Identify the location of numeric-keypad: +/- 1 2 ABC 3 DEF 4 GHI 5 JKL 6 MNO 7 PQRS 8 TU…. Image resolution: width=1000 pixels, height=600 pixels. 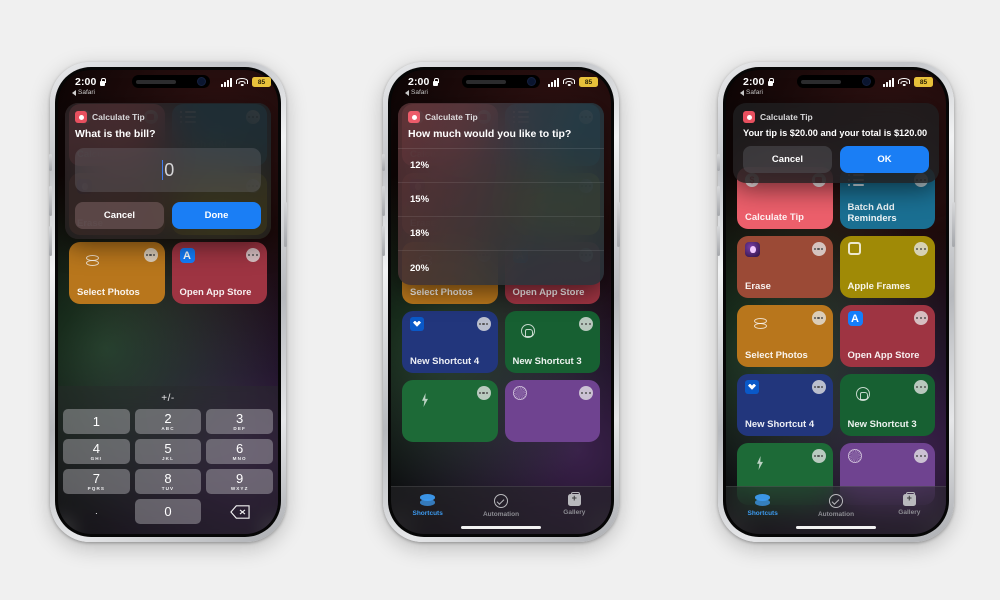
(168, 460).